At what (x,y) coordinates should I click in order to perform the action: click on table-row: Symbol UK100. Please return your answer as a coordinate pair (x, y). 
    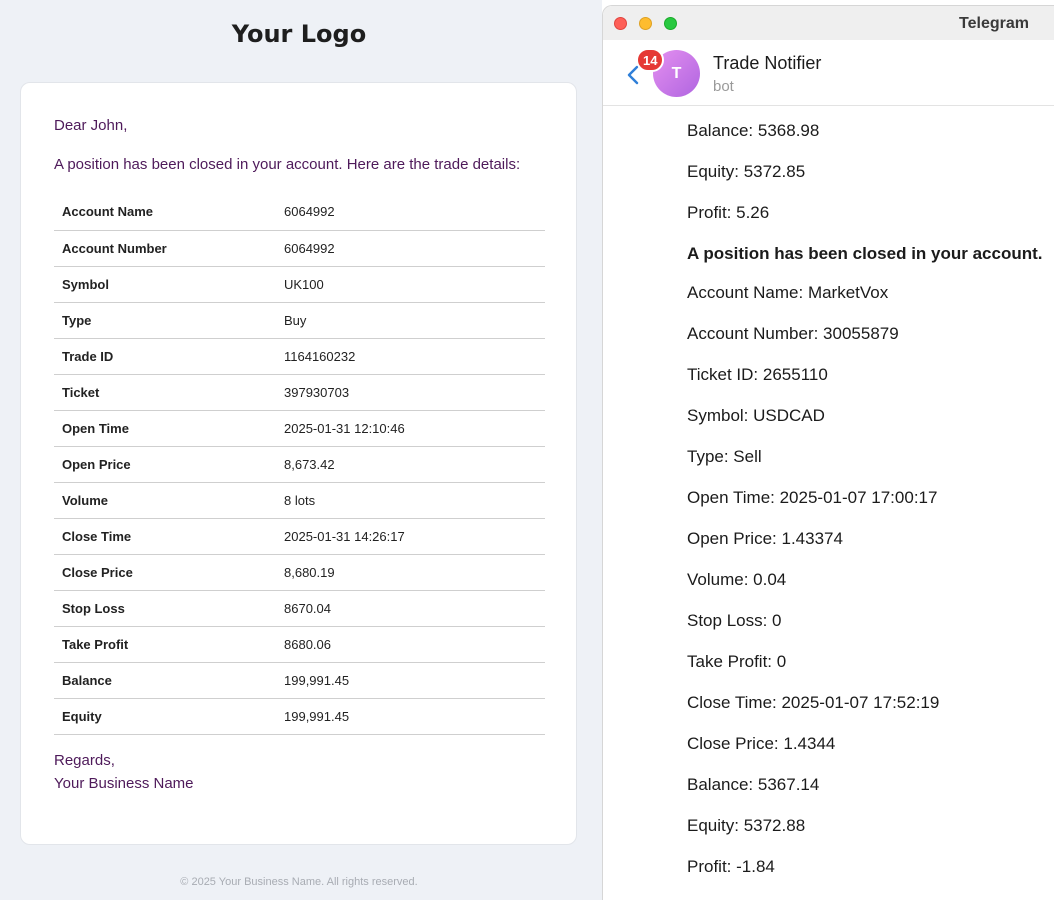
    Looking at the image, I should click on (299, 284).